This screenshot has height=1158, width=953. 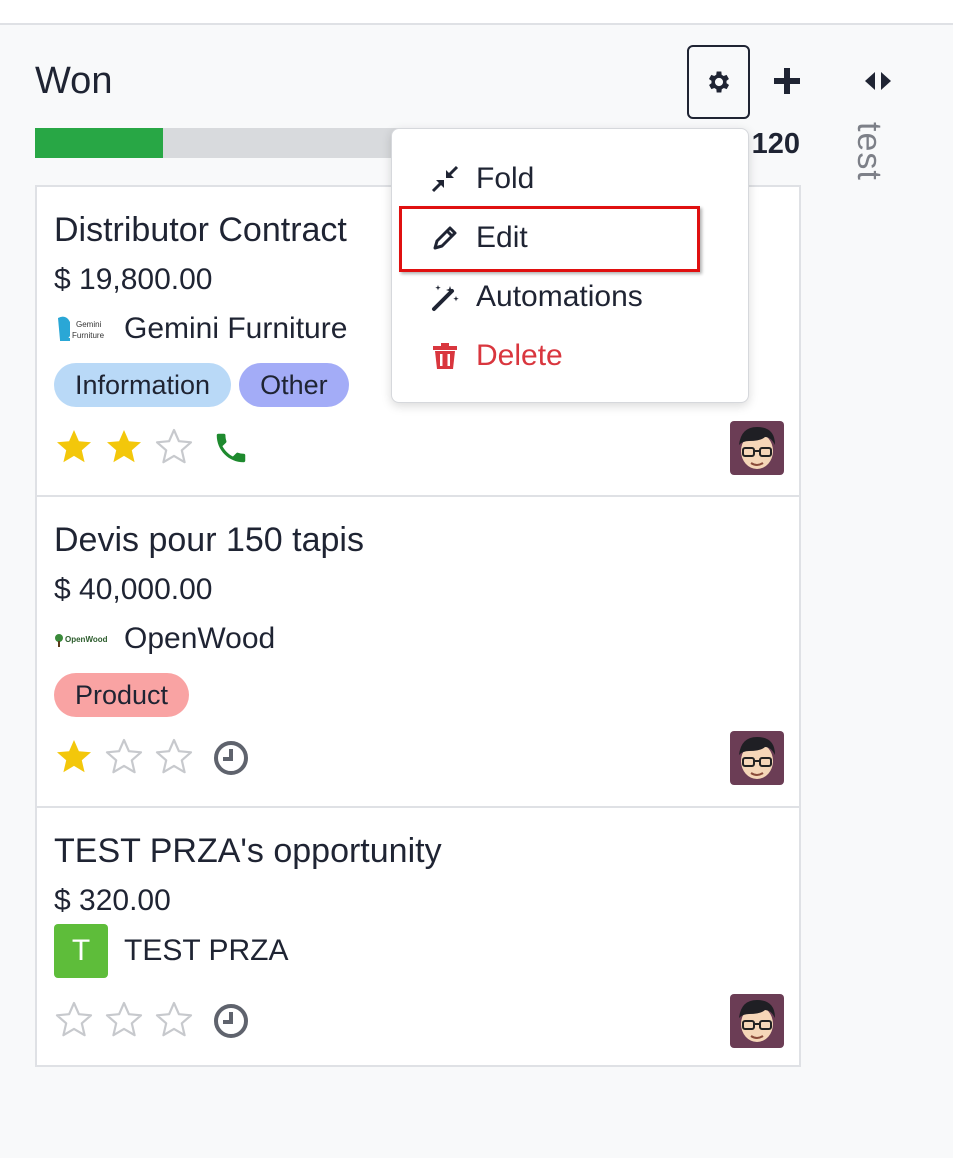 What do you see at coordinates (200, 638) in the screenshot?
I see `partner-name: OpenWood` at bounding box center [200, 638].